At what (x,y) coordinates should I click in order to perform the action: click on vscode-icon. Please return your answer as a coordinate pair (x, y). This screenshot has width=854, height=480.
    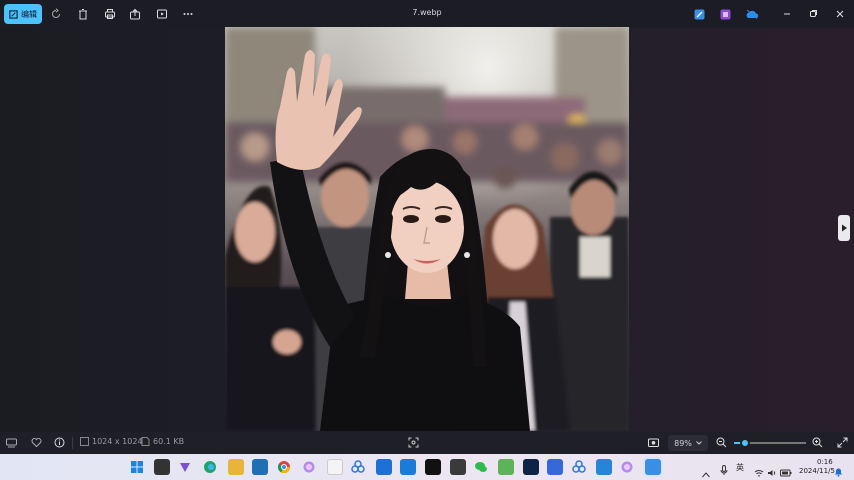
    Looking at the image, I should click on (408, 467).